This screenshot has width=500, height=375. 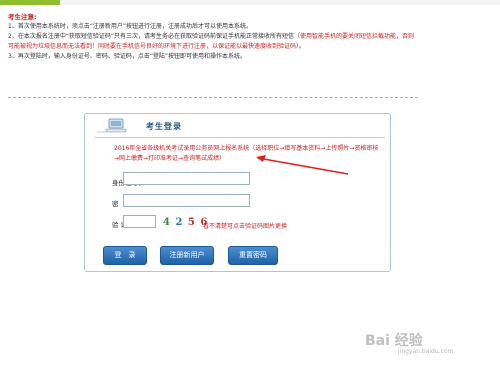 I want to click on top-bar-accent, so click(x=30, y=2).